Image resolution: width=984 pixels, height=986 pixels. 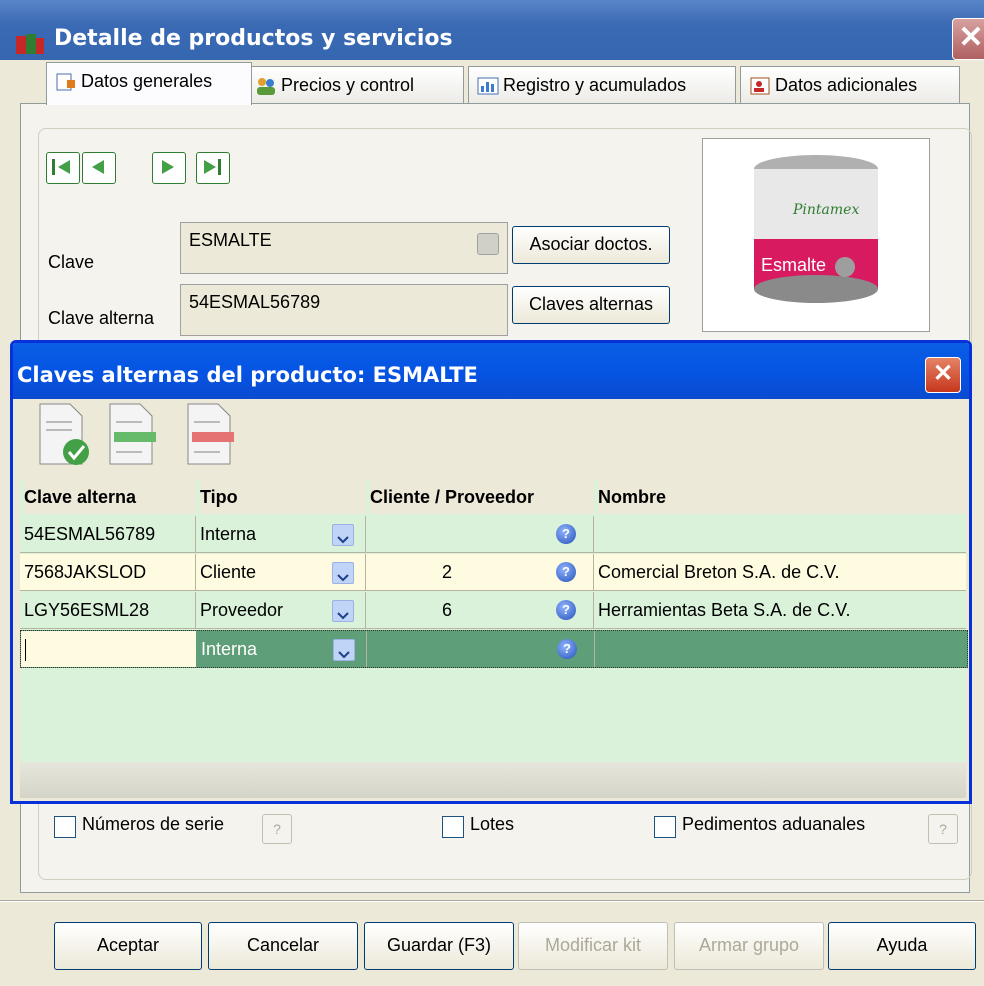 What do you see at coordinates (247, 375) in the screenshot?
I see `dialog-title: Claves alternas del producto: ESMALTE` at bounding box center [247, 375].